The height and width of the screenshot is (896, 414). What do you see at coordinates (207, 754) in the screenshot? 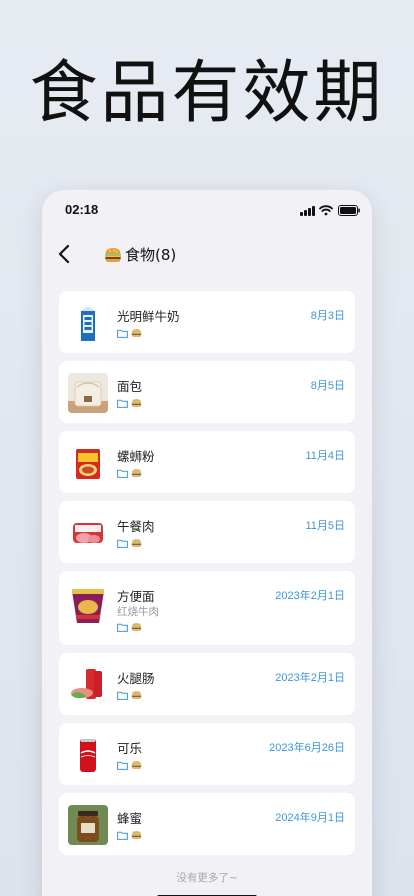
I see `list-item: 可乐 2023年6月26日` at bounding box center [207, 754].